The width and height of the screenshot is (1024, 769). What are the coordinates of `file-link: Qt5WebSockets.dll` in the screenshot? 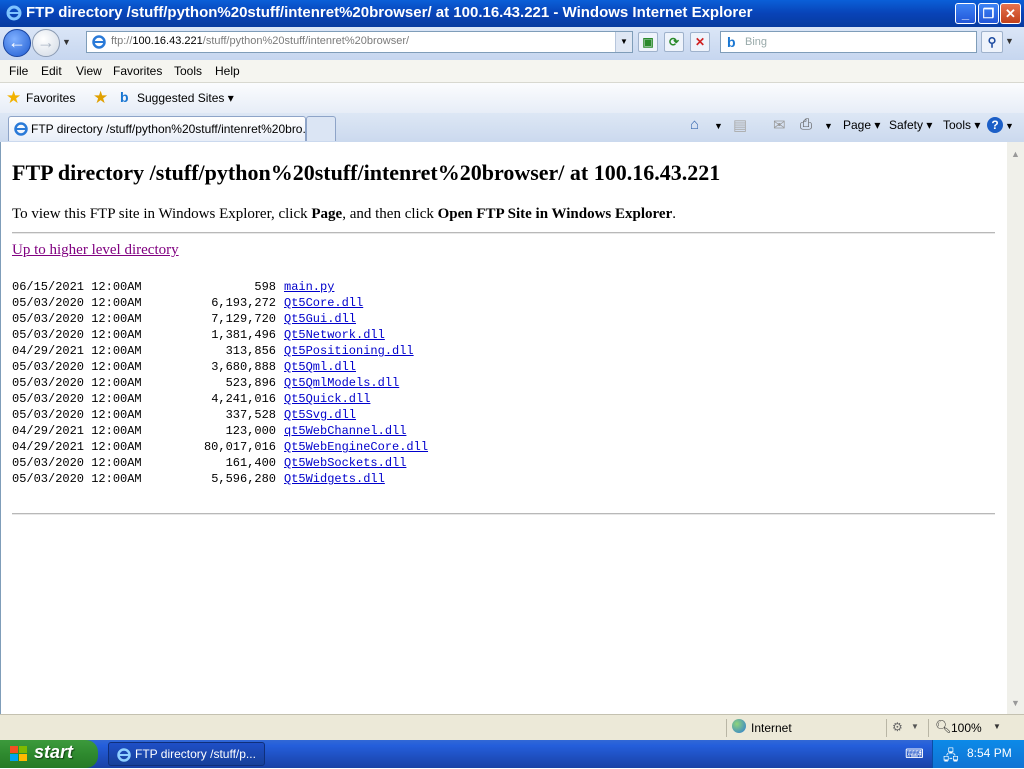 It's located at (345, 463).